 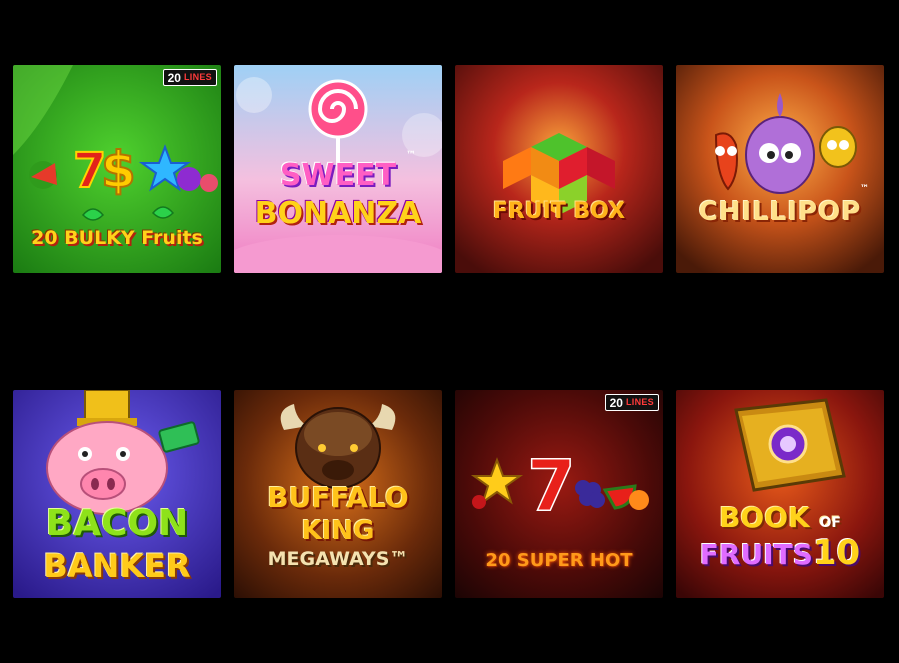 I want to click on game-title: 20 BULKY Fruits, so click(x=117, y=238).